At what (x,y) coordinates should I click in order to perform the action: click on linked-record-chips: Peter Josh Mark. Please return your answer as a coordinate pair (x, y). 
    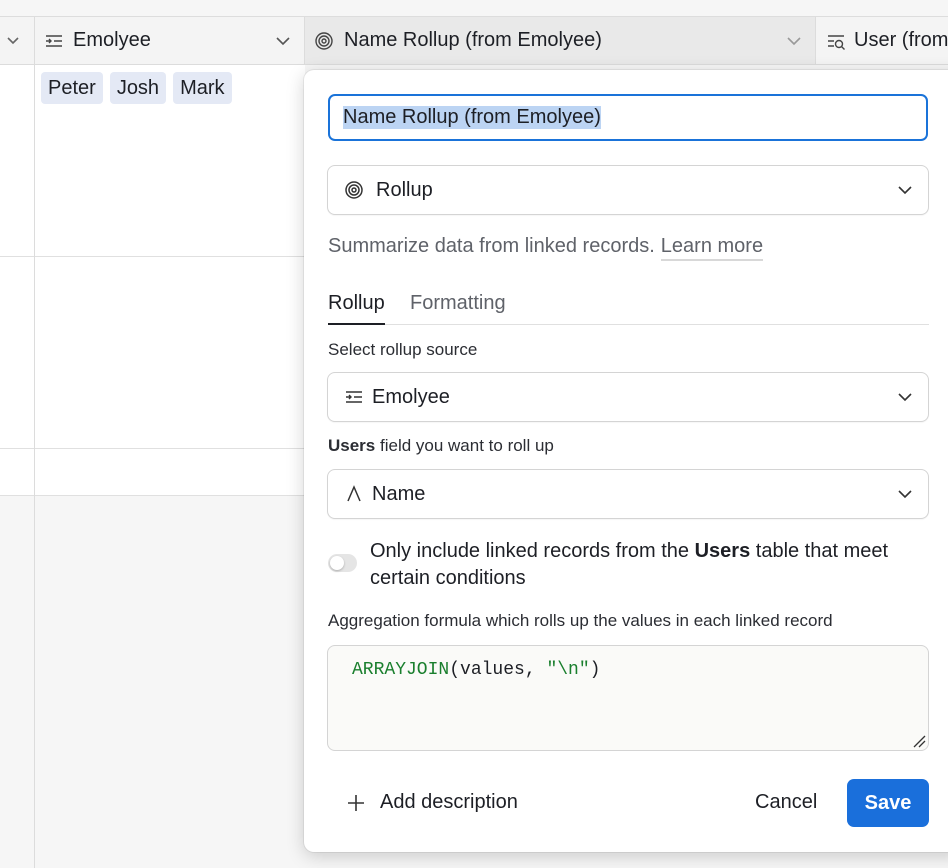
    Looking at the image, I should click on (136, 88).